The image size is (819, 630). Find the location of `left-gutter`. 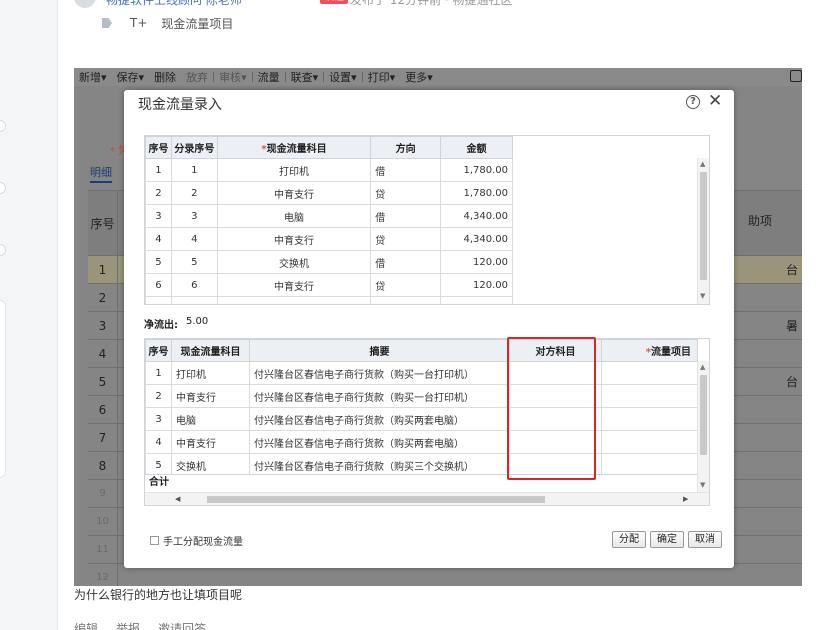

left-gutter is located at coordinates (29, 315).